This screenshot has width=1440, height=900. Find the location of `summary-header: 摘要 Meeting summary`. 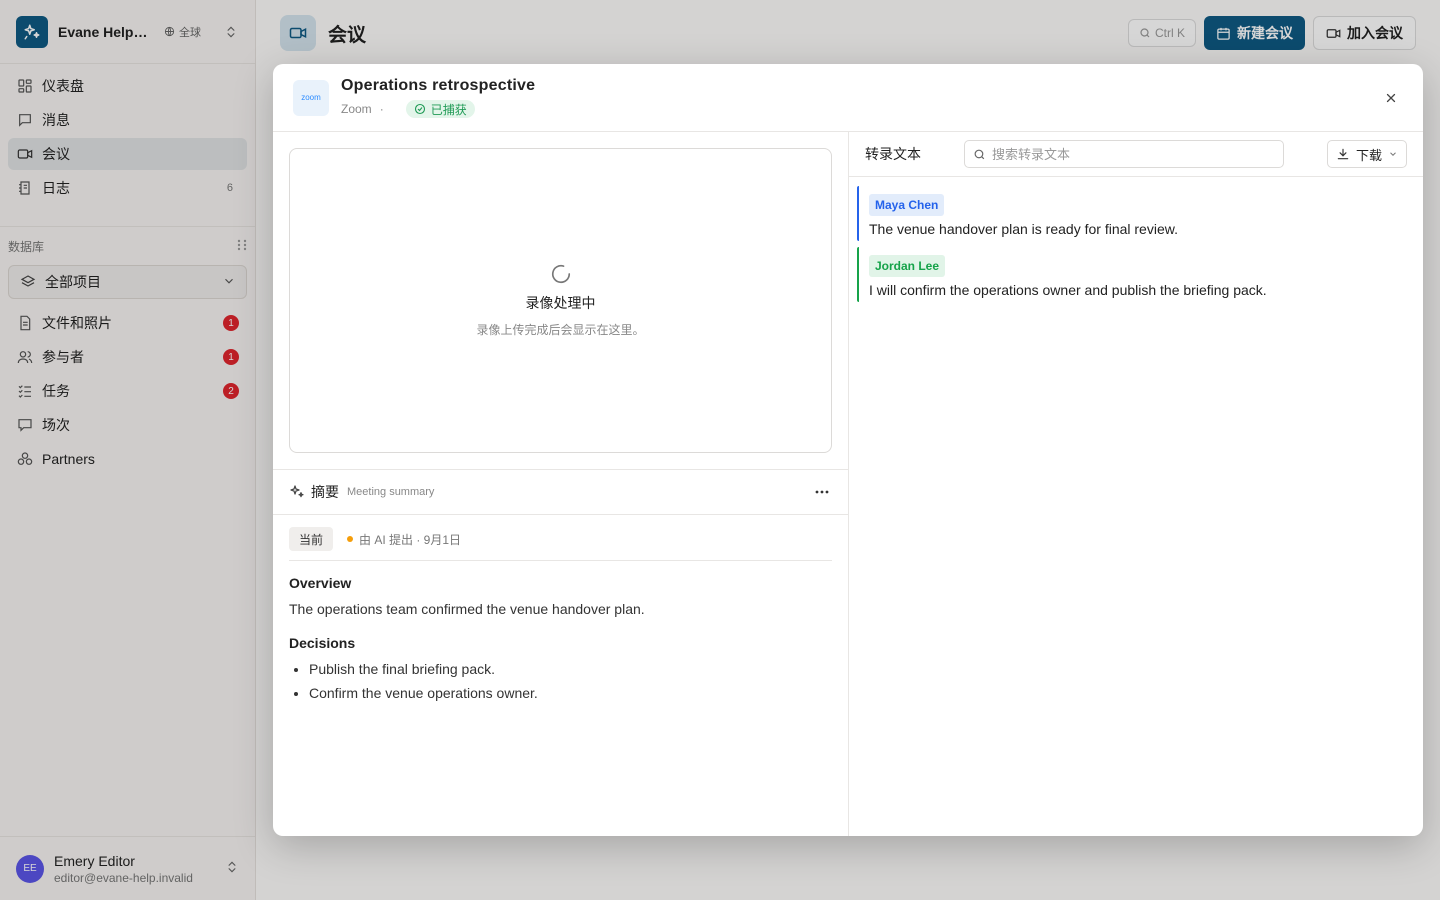

summary-header: 摘要 Meeting summary is located at coordinates (560, 492).